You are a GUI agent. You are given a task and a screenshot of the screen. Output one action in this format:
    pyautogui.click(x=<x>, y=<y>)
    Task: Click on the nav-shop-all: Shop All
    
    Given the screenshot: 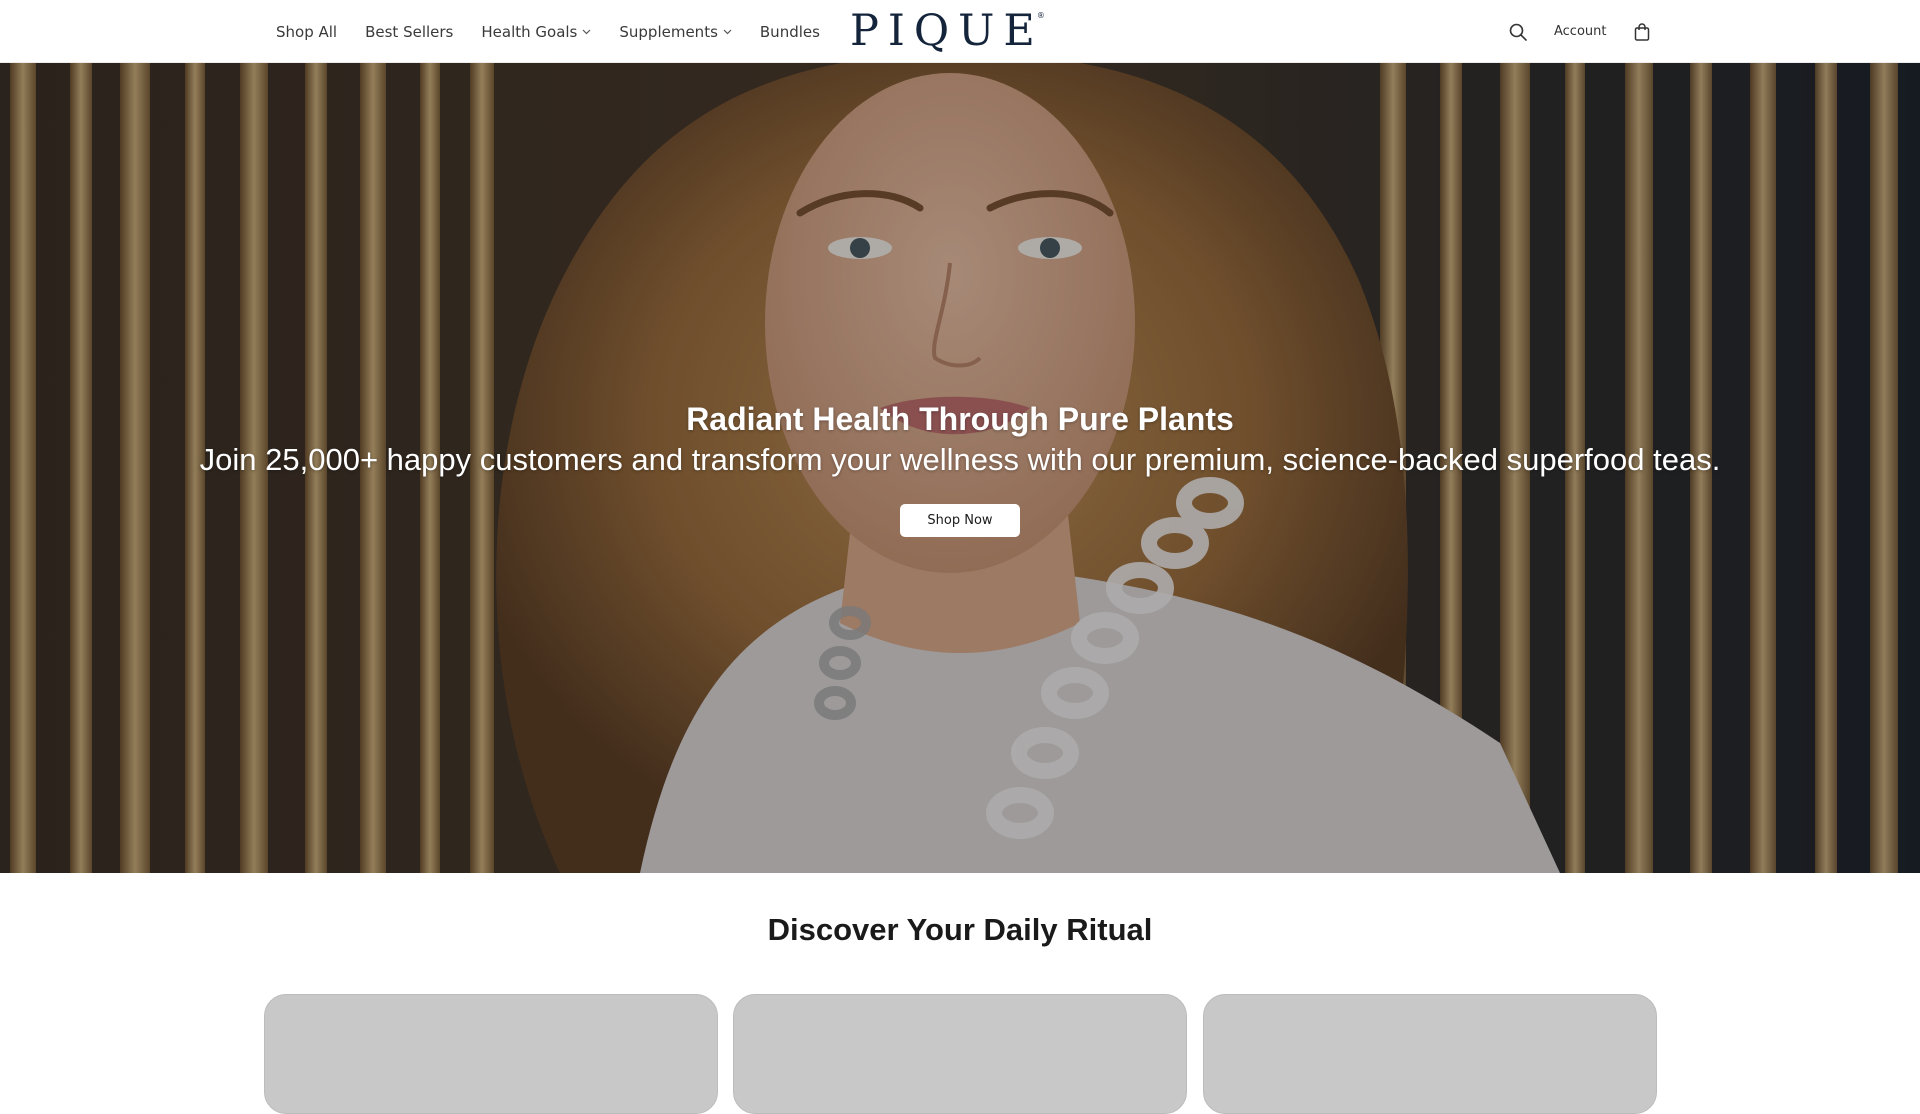 What is the action you would take?
    pyautogui.click(x=306, y=32)
    